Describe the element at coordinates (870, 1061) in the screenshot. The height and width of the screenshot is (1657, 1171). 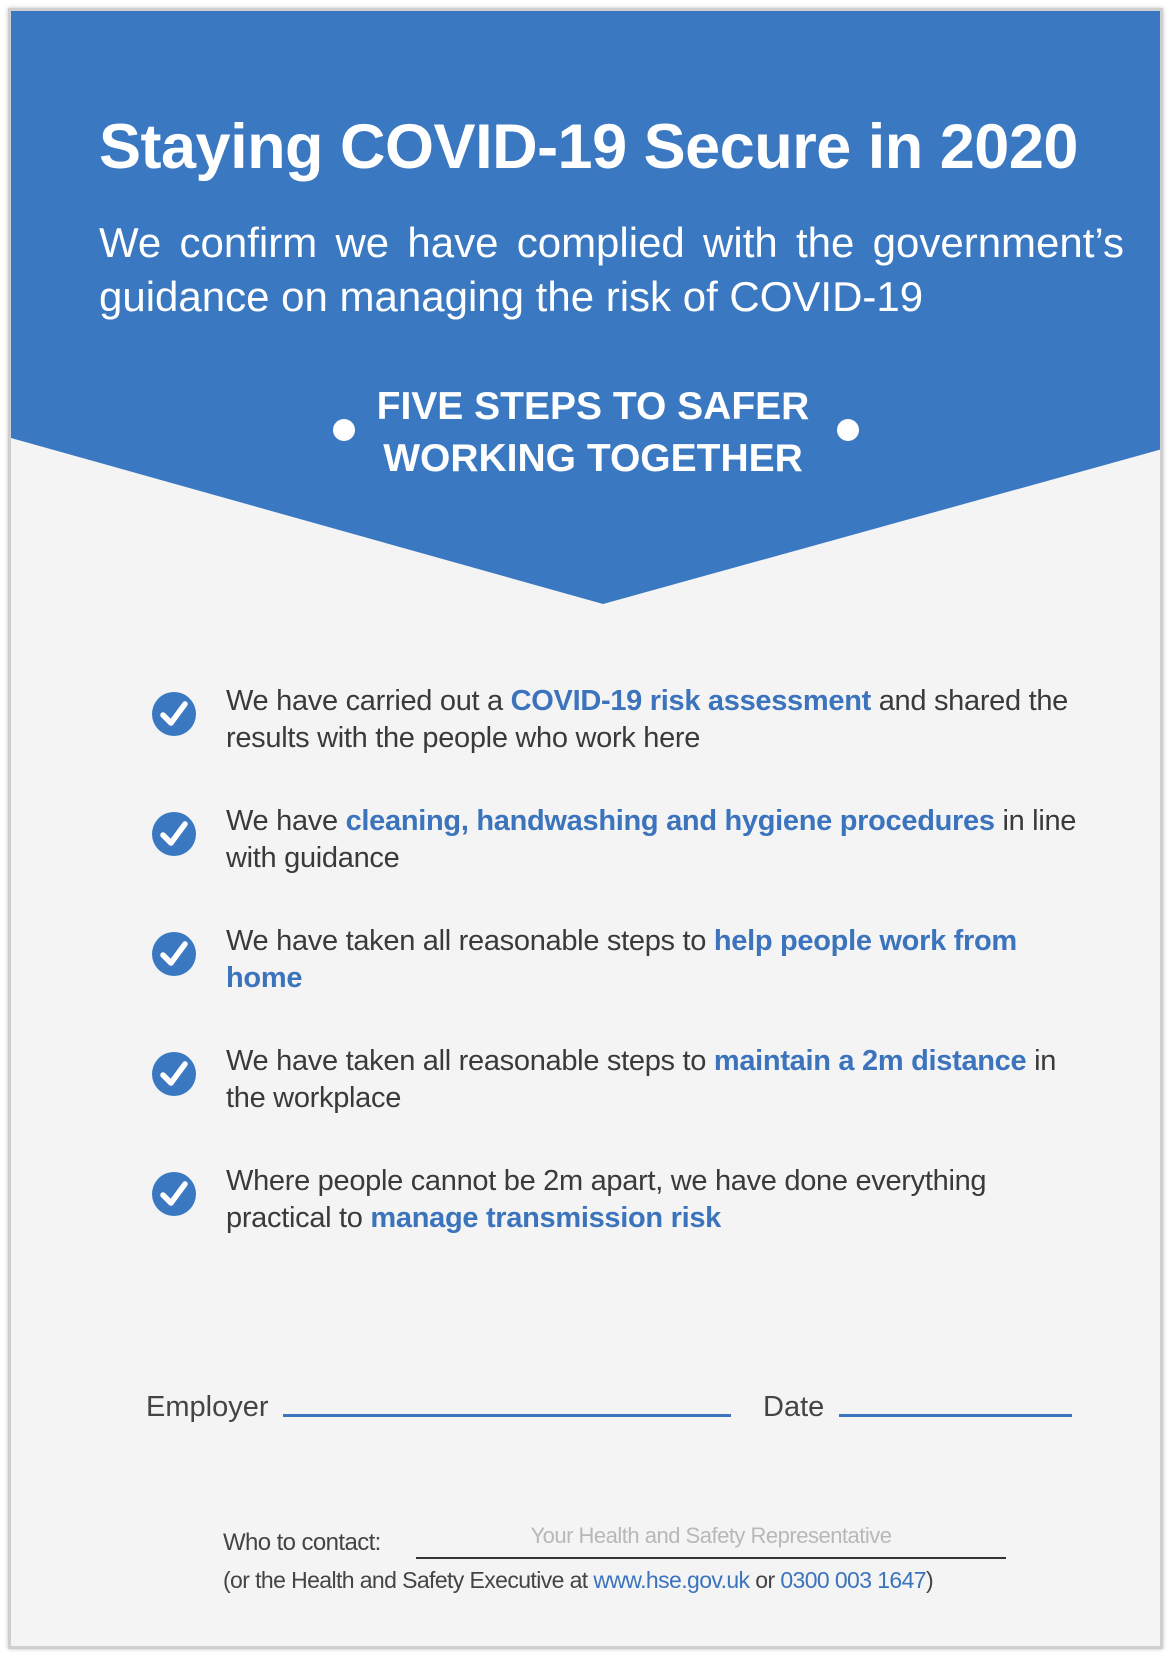
I see `step-highlight: maintain a 2m distance` at that location.